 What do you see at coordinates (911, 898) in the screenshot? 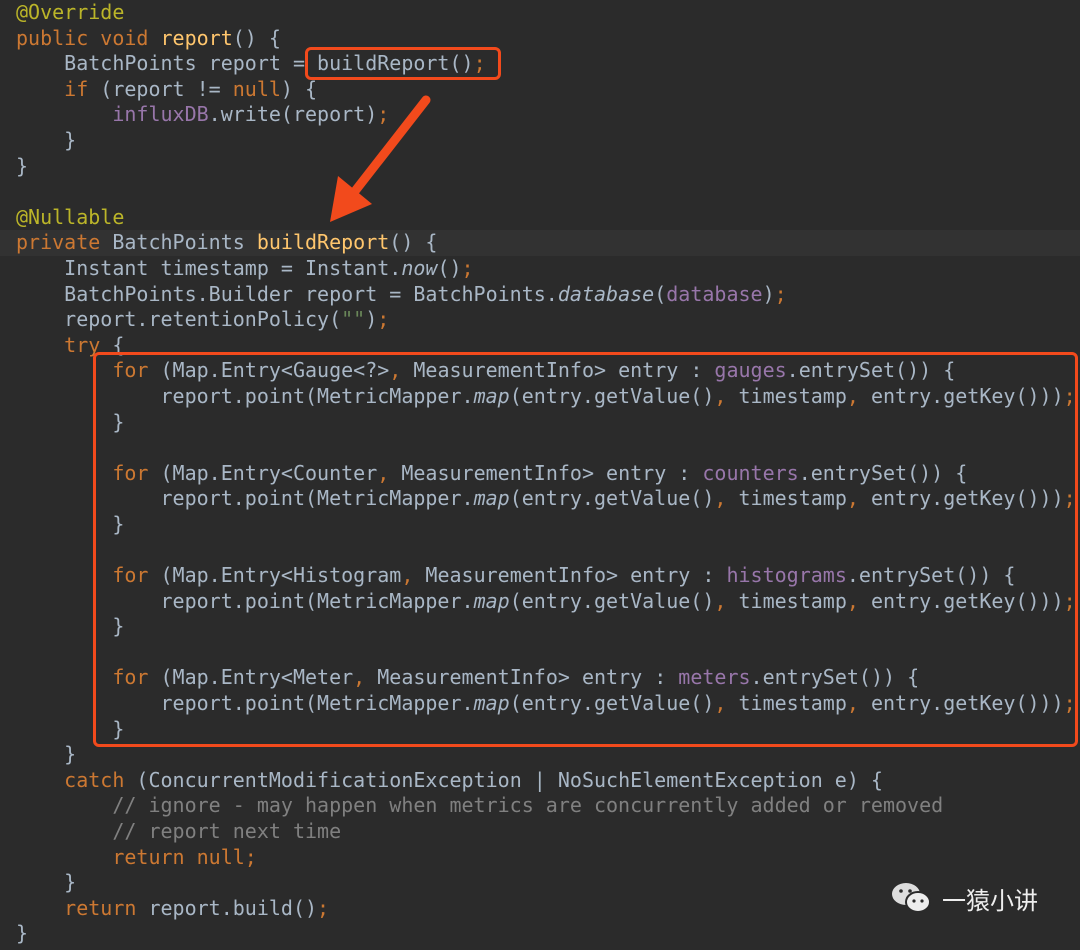
I see `wechat-icon` at bounding box center [911, 898].